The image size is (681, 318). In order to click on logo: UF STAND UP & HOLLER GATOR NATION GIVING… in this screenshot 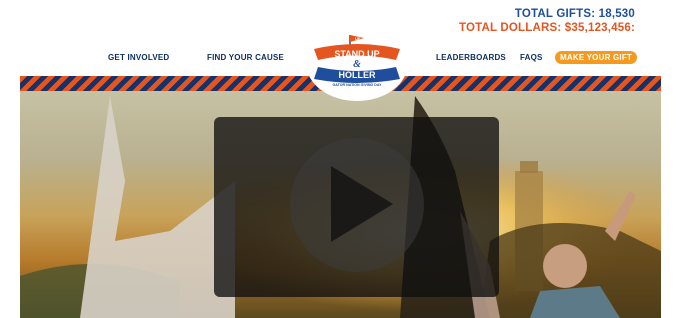, I will do `click(357, 63)`.